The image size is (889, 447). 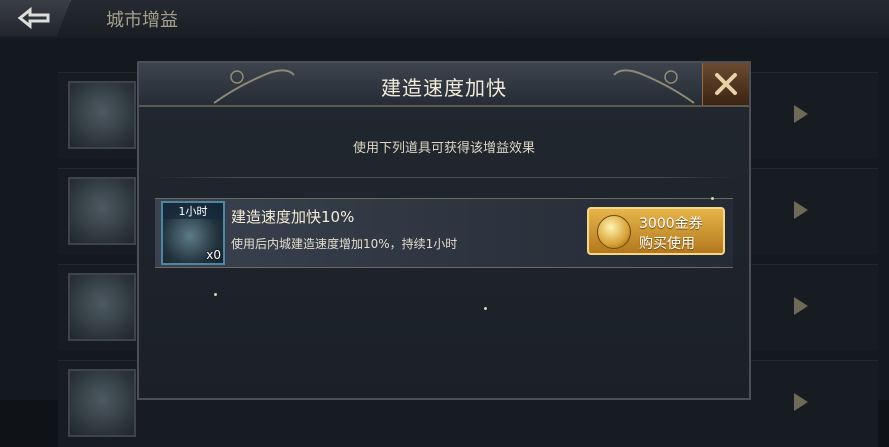 I want to click on scroll-coin-icon, so click(x=614, y=232).